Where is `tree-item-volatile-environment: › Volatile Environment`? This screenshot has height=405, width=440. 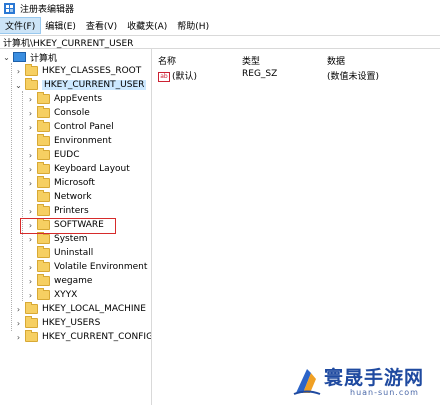
tree-item-volatile-environment: › Volatile Environment is located at coordinates (86, 267).